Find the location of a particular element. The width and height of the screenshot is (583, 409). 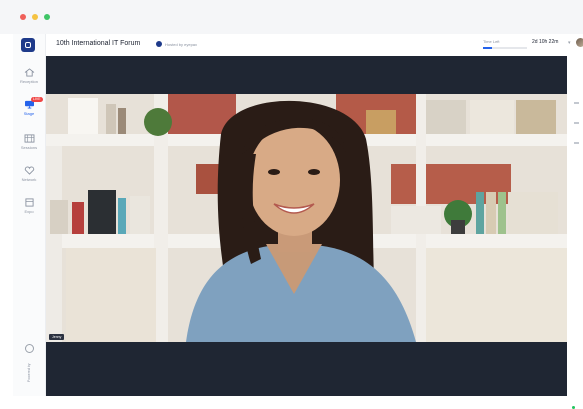

close-window-button is located at coordinates (23, 17).